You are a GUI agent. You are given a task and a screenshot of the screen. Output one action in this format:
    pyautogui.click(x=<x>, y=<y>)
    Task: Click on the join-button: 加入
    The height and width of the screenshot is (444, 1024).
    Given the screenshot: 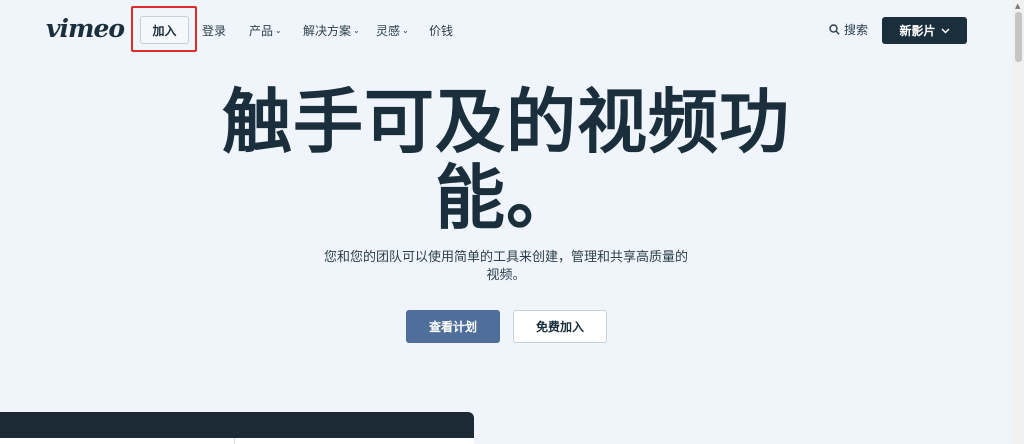 What is the action you would take?
    pyautogui.click(x=164, y=30)
    